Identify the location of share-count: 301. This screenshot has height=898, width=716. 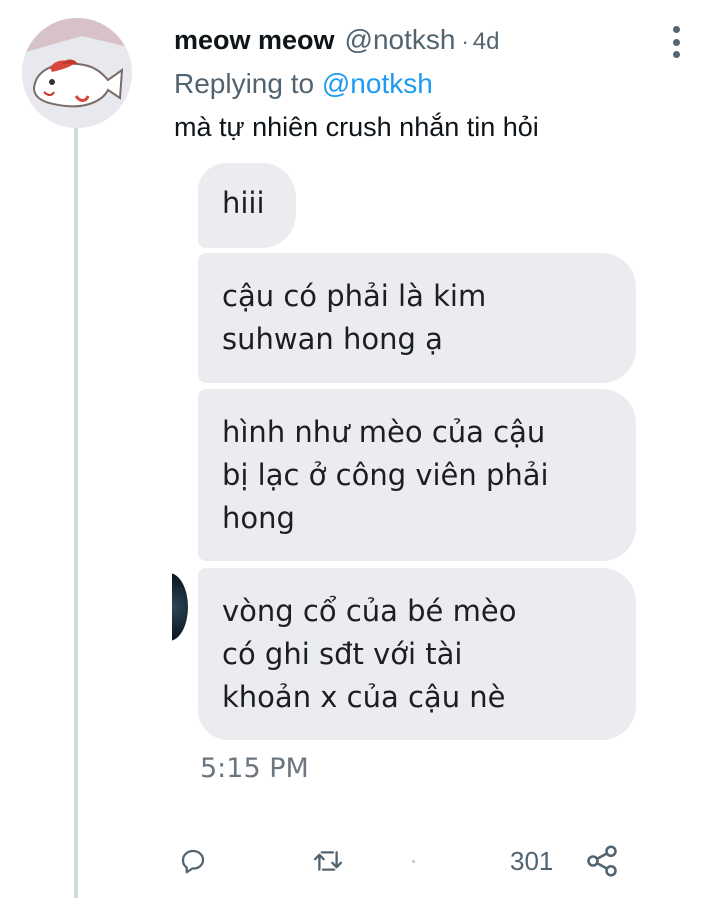
(532, 860).